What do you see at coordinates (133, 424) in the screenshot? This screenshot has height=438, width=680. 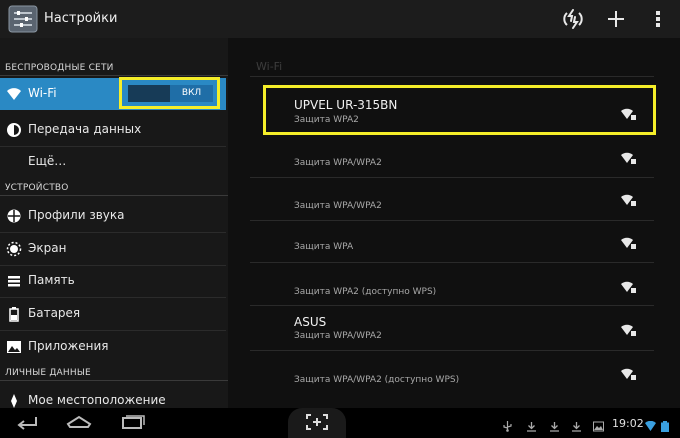 I see `recent-apps-icon` at bounding box center [133, 424].